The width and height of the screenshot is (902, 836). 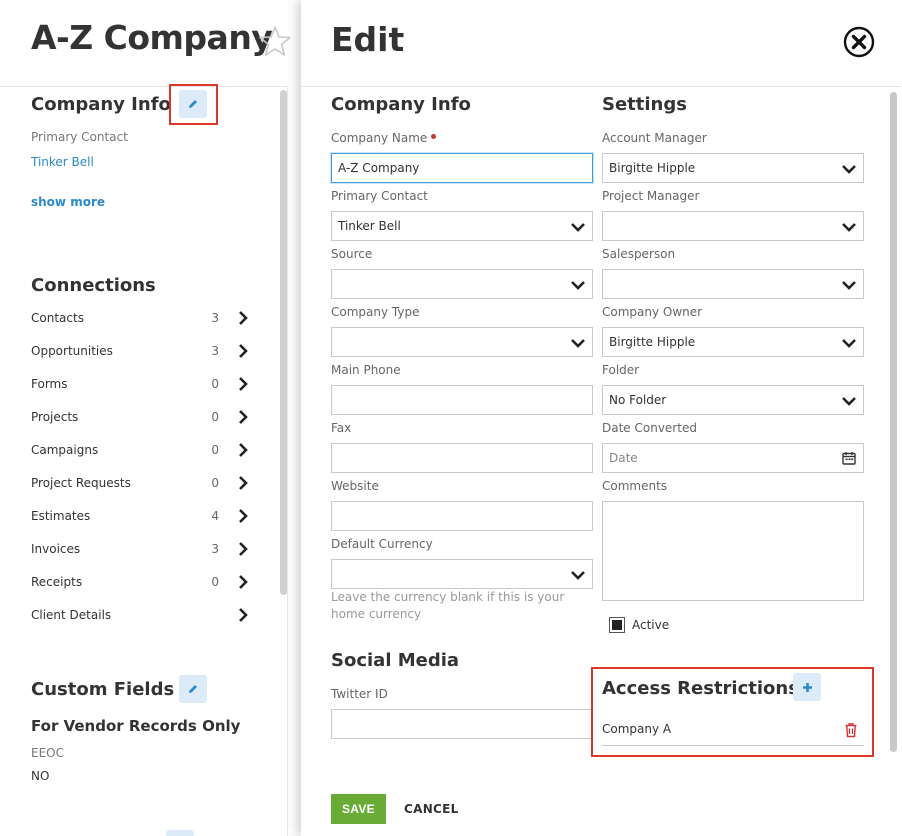 I want to click on active-checkbox, so click(x=617, y=625).